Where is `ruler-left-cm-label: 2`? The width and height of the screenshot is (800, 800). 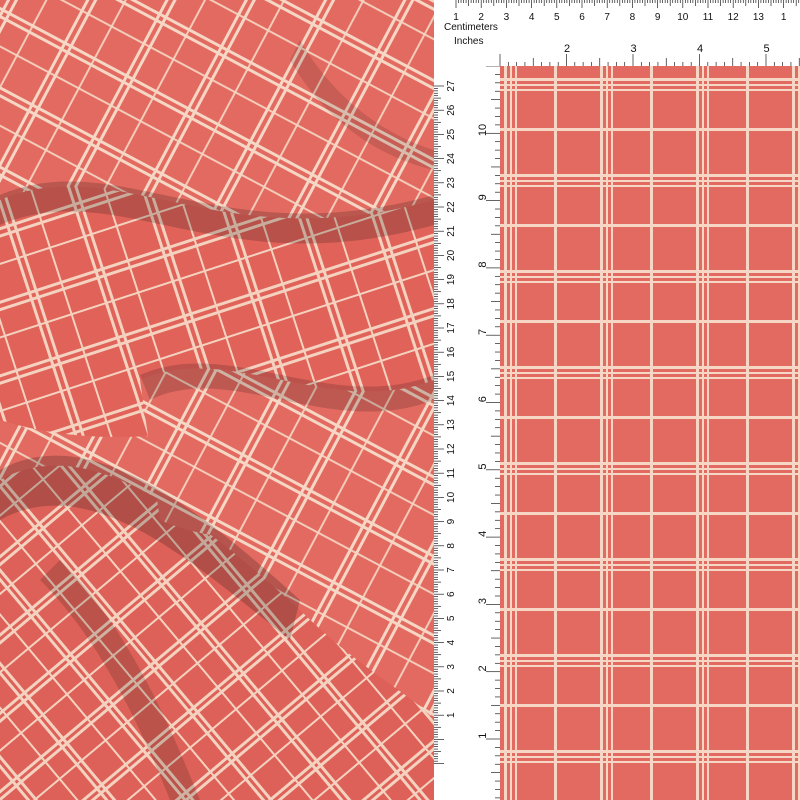 ruler-left-cm-label: 2 is located at coordinates (451, 691).